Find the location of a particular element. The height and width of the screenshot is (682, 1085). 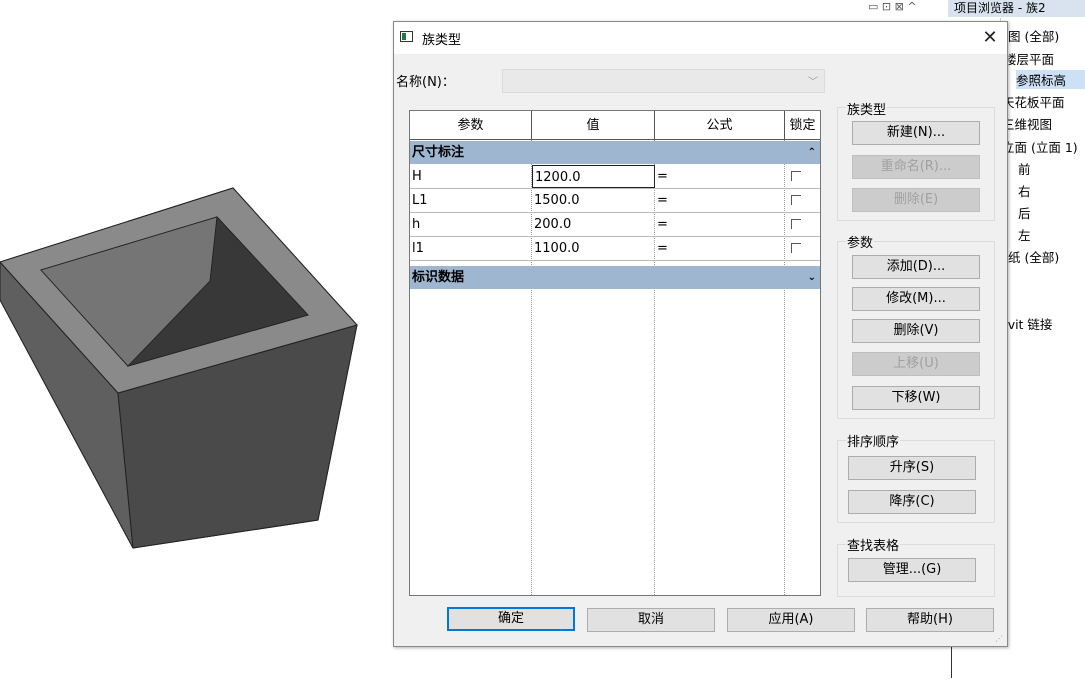

param-name: h is located at coordinates (416, 224).